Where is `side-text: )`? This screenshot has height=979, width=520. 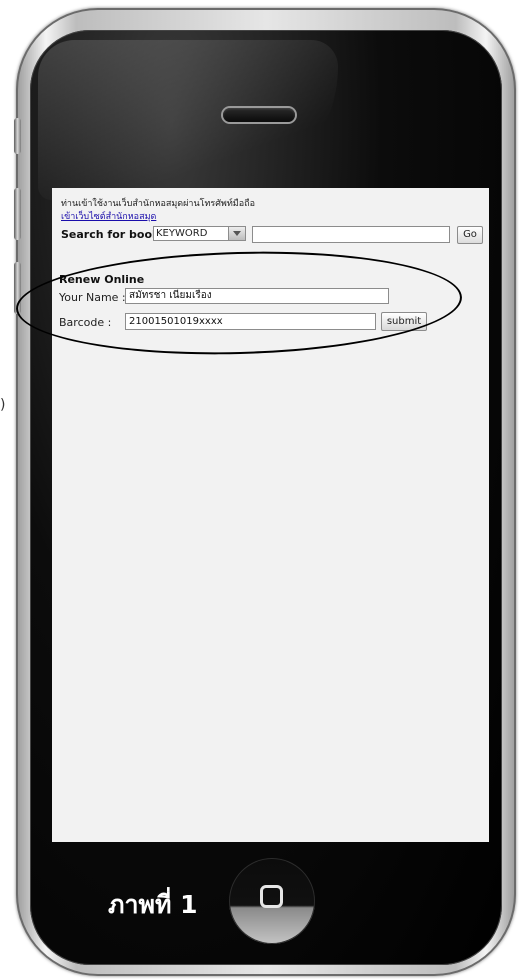 side-text: ) is located at coordinates (3, 405).